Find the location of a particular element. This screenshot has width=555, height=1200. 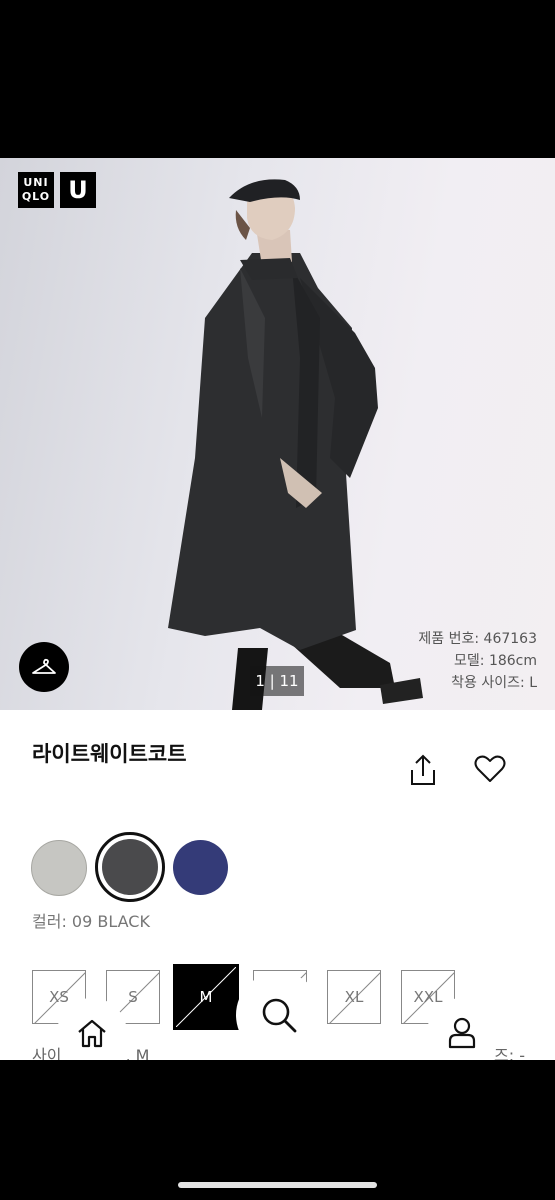

color-label: 컬러: 09 BLACK is located at coordinates (91, 921).